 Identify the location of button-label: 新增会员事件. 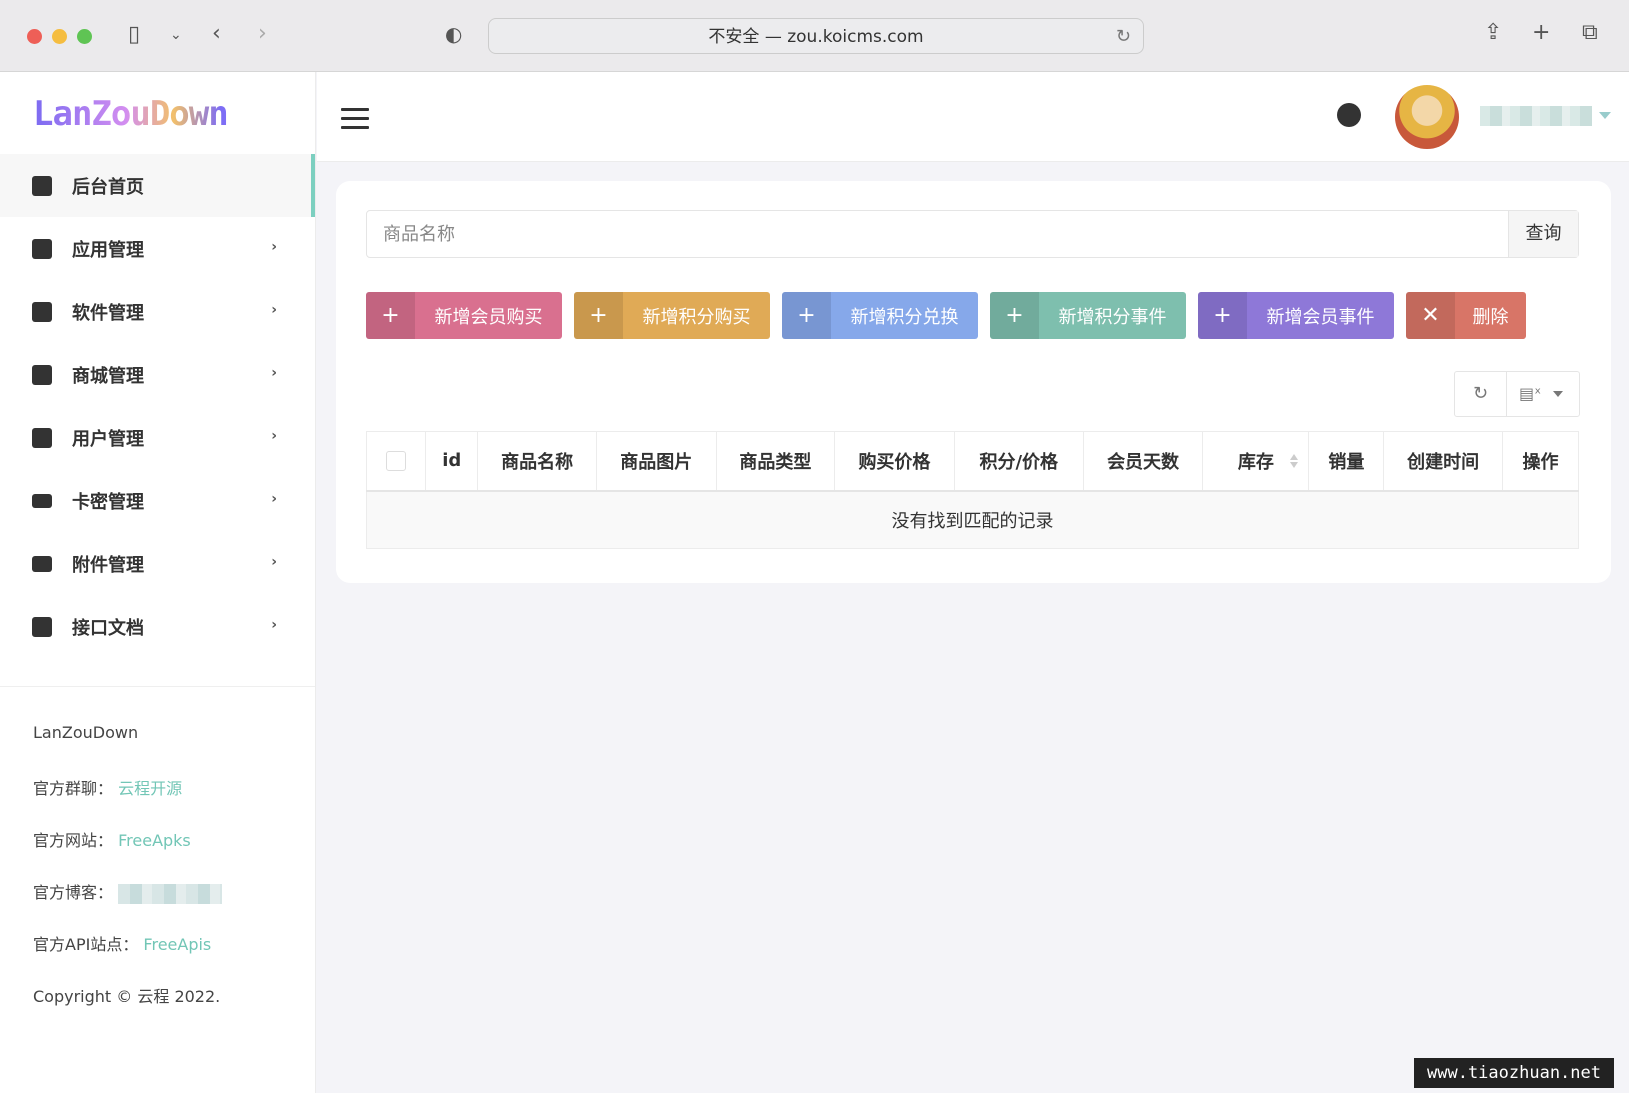
(1320, 317).